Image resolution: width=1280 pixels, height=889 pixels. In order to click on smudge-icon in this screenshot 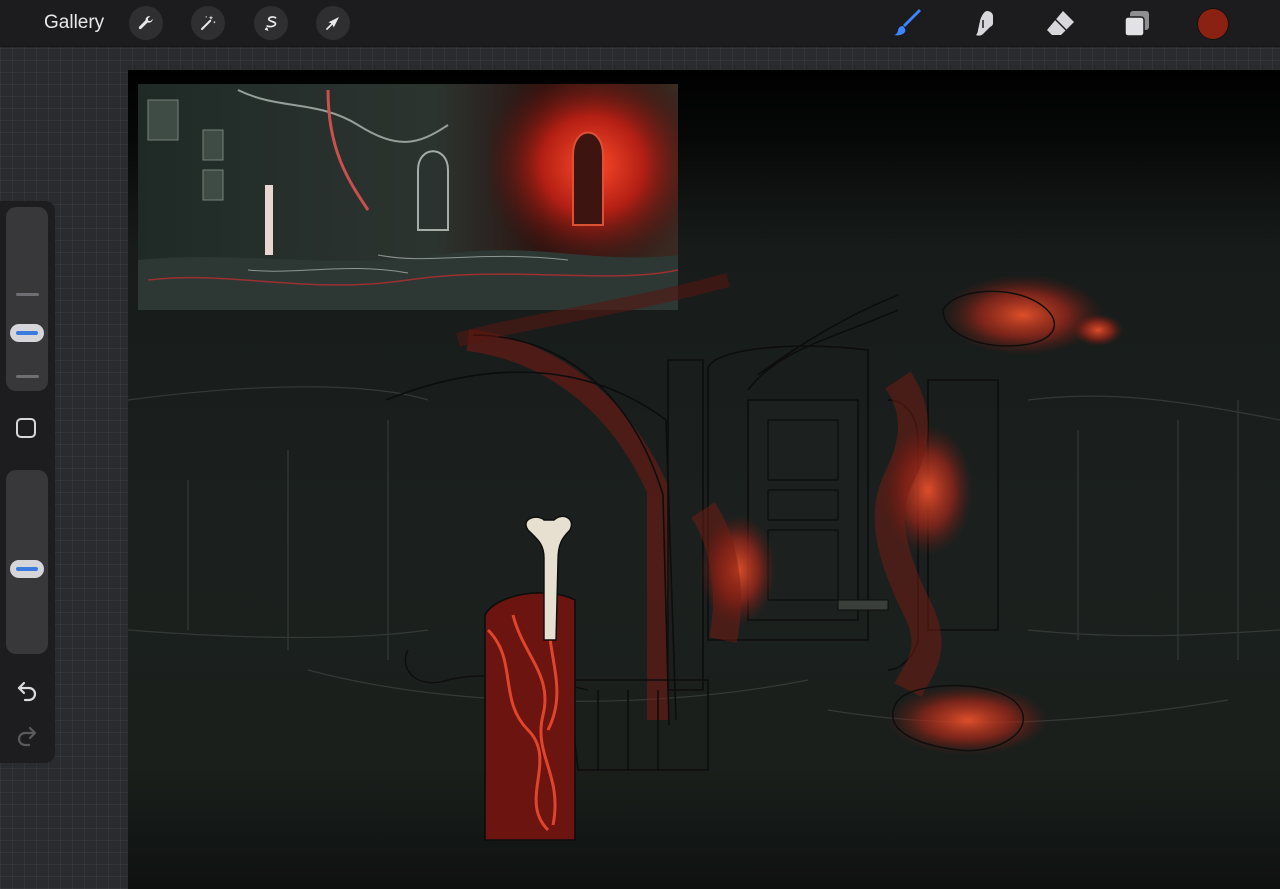, I will do `click(985, 24)`.